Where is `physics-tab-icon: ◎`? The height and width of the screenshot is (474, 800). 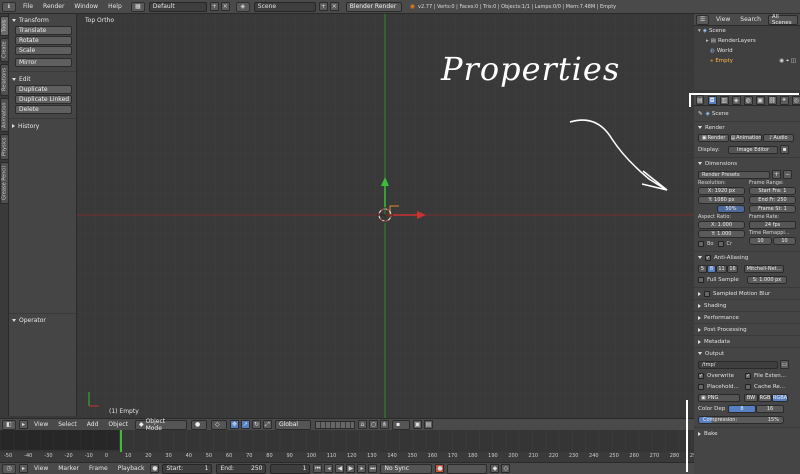
physics-tab-icon: ◎ is located at coordinates (795, 100).